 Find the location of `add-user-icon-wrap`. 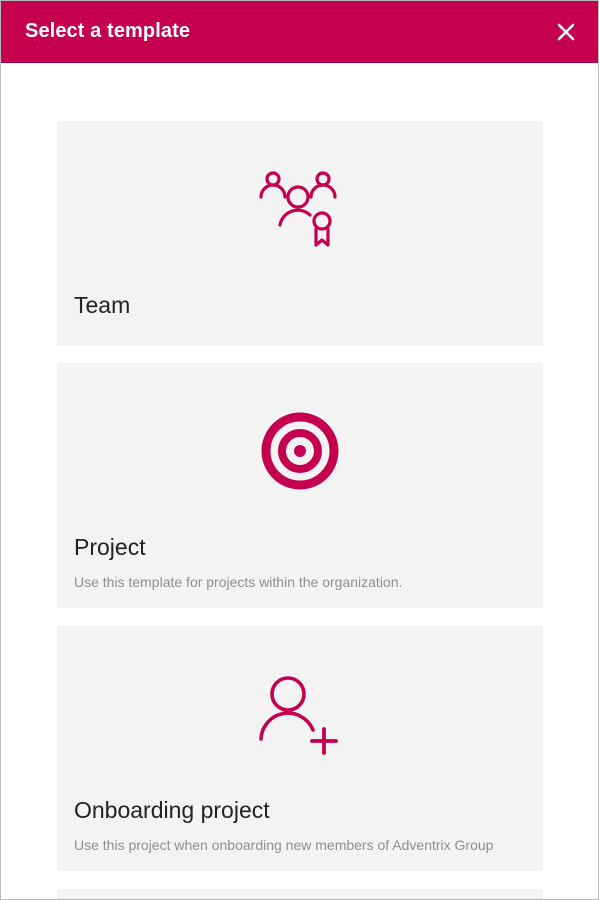

add-user-icon-wrap is located at coordinates (300, 716).